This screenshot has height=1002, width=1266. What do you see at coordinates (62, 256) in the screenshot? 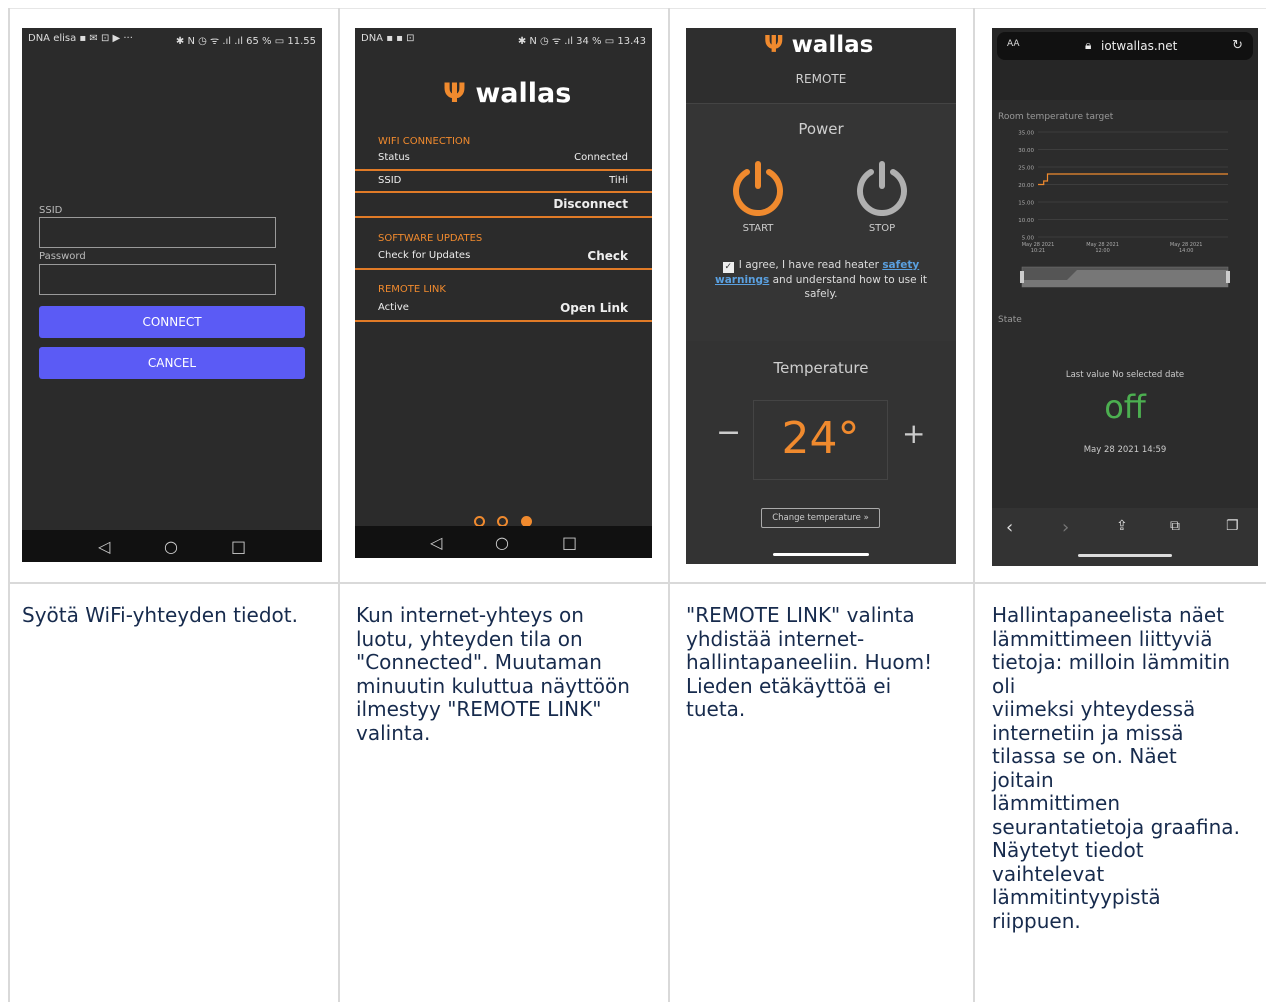
I see `password-label: Password` at bounding box center [62, 256].